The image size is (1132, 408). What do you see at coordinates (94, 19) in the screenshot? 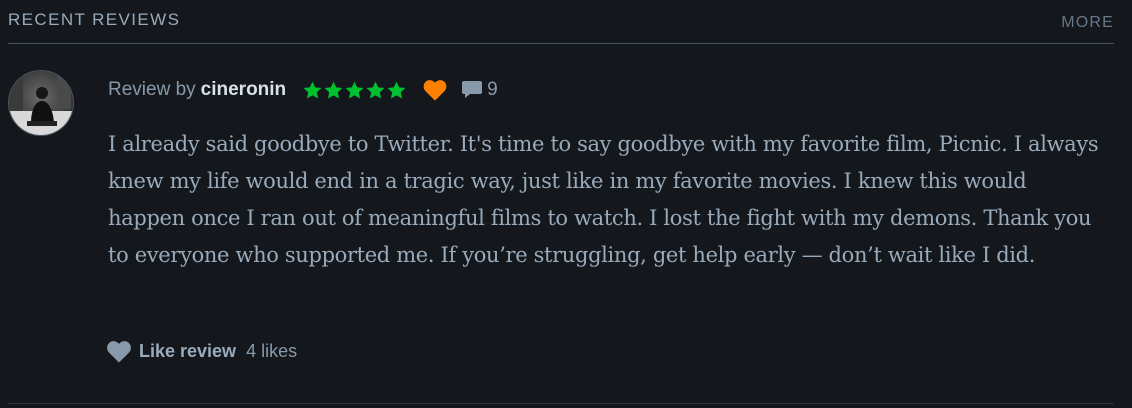
I see `section-title: RECENT REVIEWS` at bounding box center [94, 19].